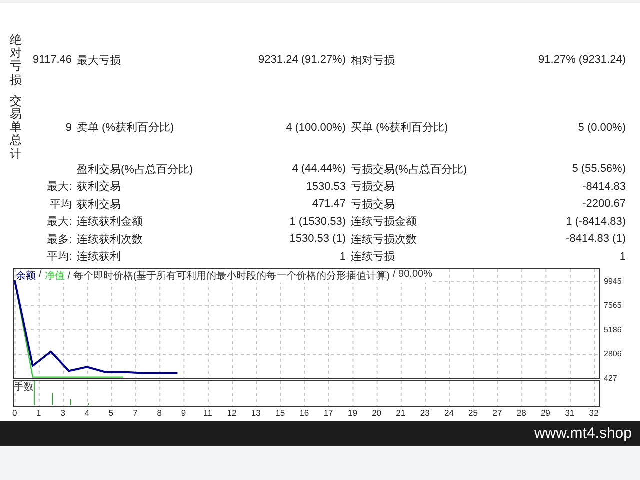  What do you see at coordinates (59, 239) in the screenshot?
I see `stat-value: 最多:` at bounding box center [59, 239].